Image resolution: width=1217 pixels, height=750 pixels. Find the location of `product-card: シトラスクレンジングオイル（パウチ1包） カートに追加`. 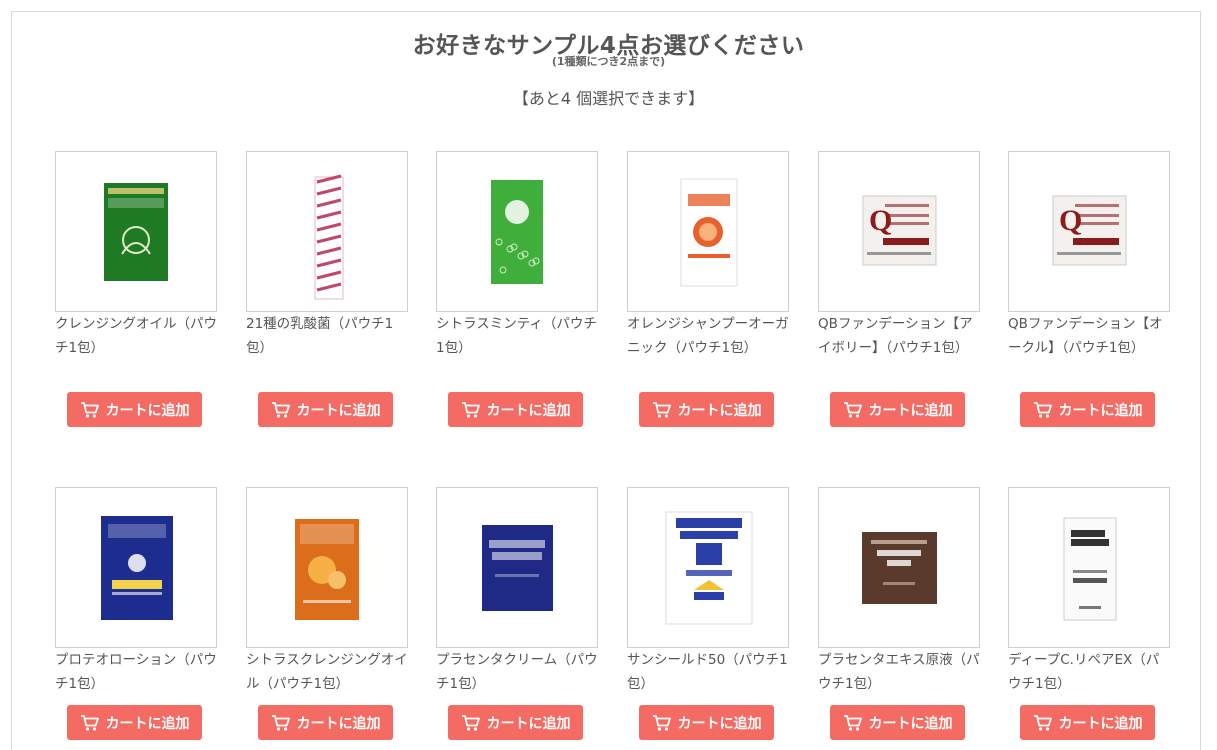

product-card: シトラスクレンジングオイル（パウチ1包） カートに追加 is located at coordinates (327, 614).